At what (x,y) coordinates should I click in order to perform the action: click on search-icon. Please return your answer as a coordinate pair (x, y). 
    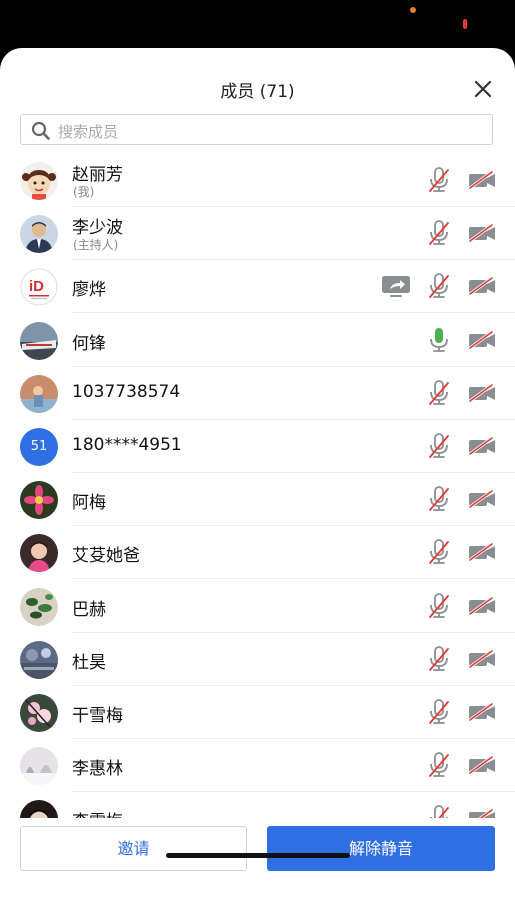
    Looking at the image, I should click on (40, 130).